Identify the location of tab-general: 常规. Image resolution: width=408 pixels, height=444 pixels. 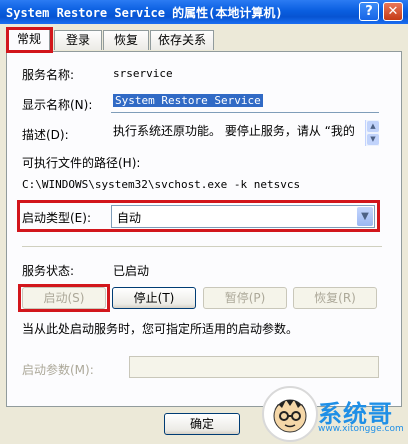
(29, 40).